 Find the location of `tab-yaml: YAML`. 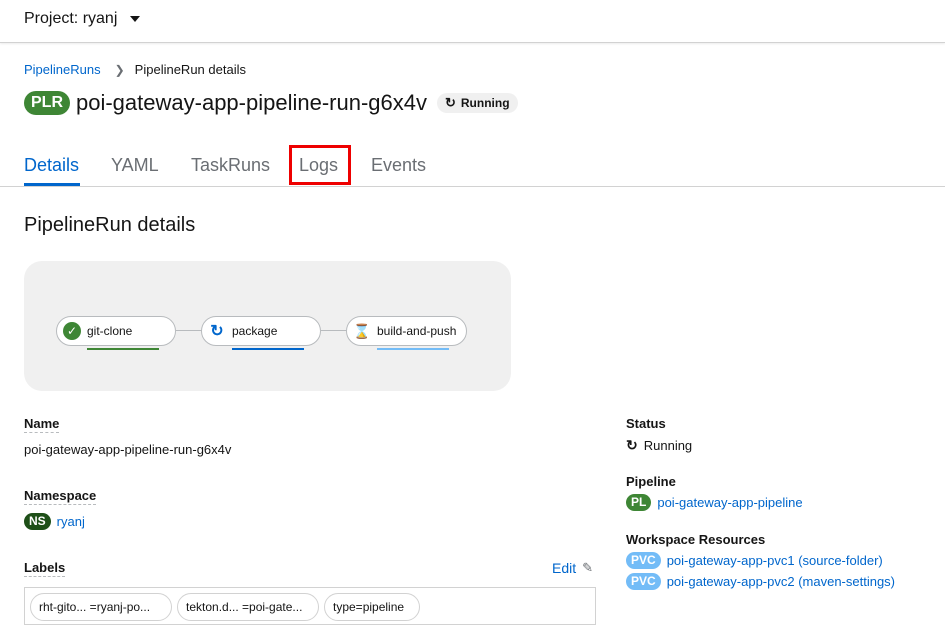

tab-yaml: YAML is located at coordinates (135, 165).